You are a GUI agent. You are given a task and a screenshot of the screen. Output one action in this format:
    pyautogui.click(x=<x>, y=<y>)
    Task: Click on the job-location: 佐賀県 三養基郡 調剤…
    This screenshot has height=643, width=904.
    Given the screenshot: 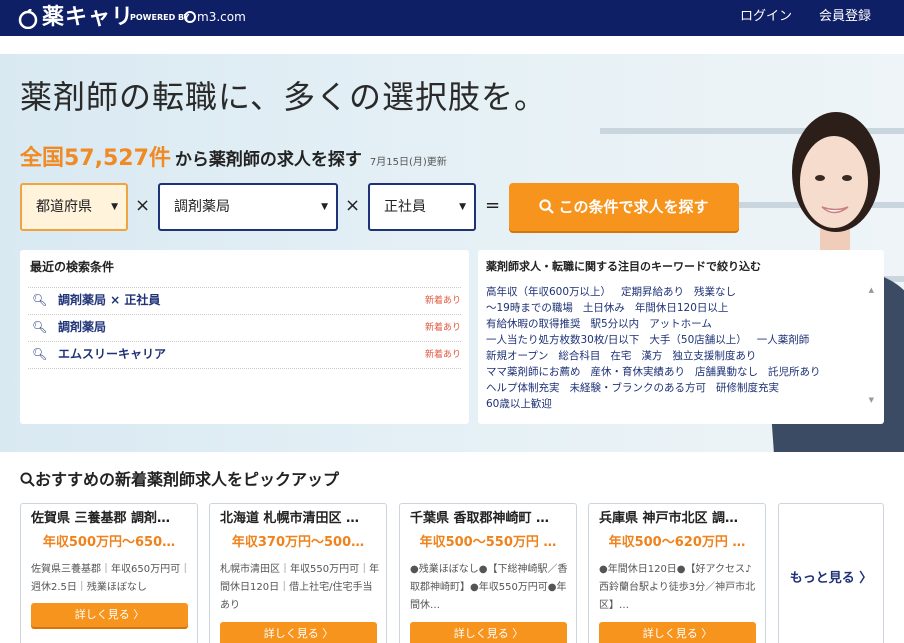 What is the action you would take?
    pyautogui.click(x=101, y=518)
    